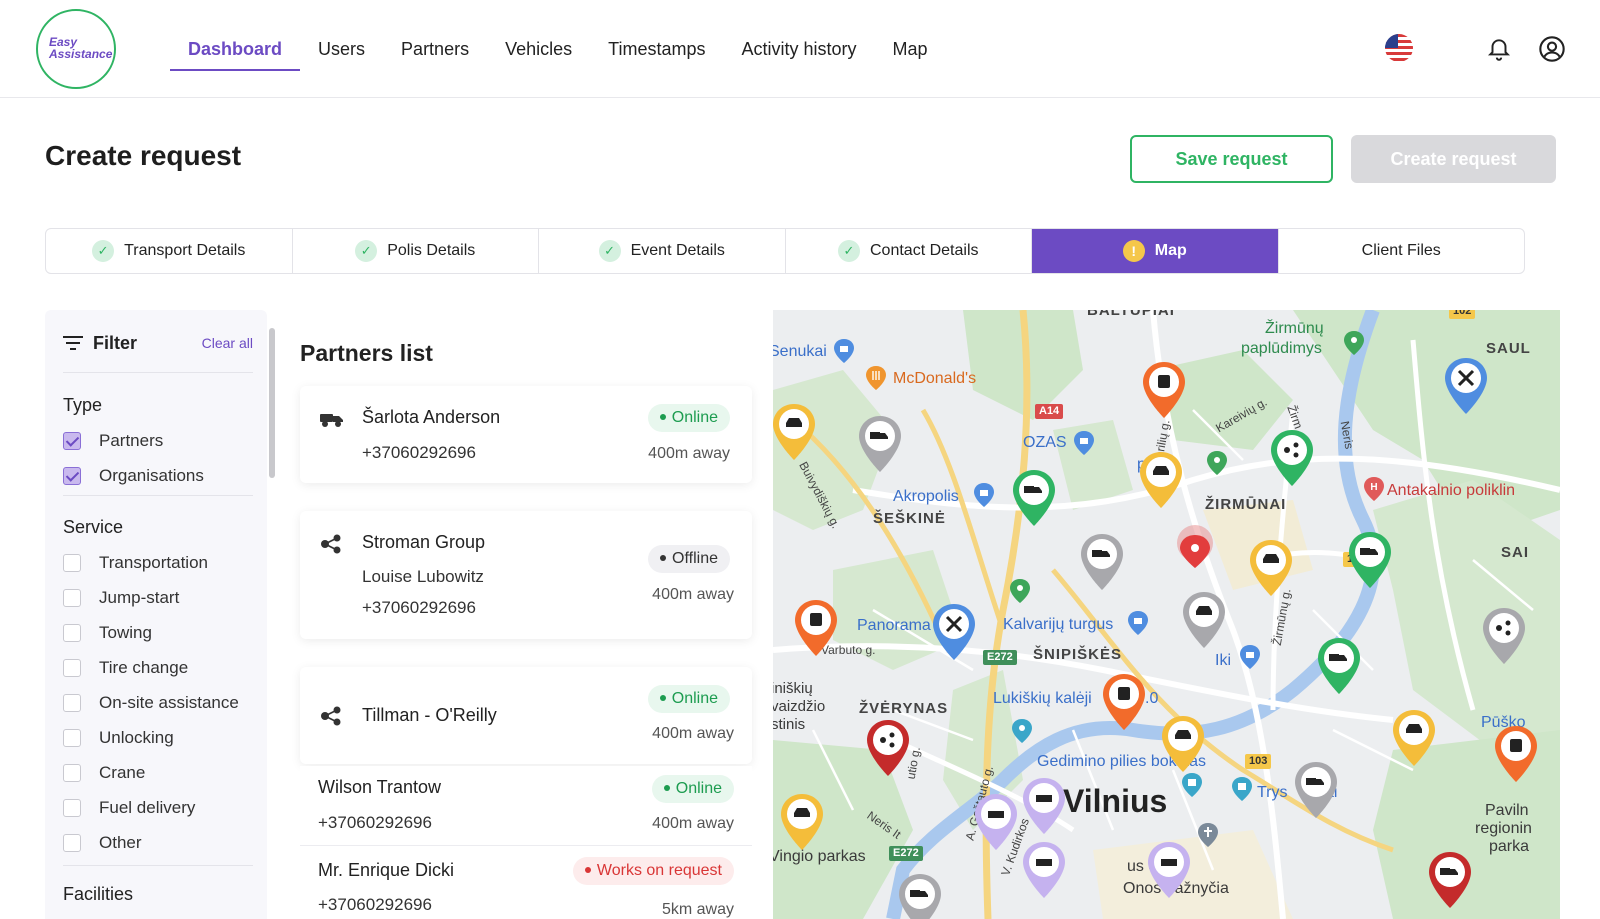  What do you see at coordinates (227, 343) in the screenshot?
I see `clear-all-link: Clear all` at bounding box center [227, 343].